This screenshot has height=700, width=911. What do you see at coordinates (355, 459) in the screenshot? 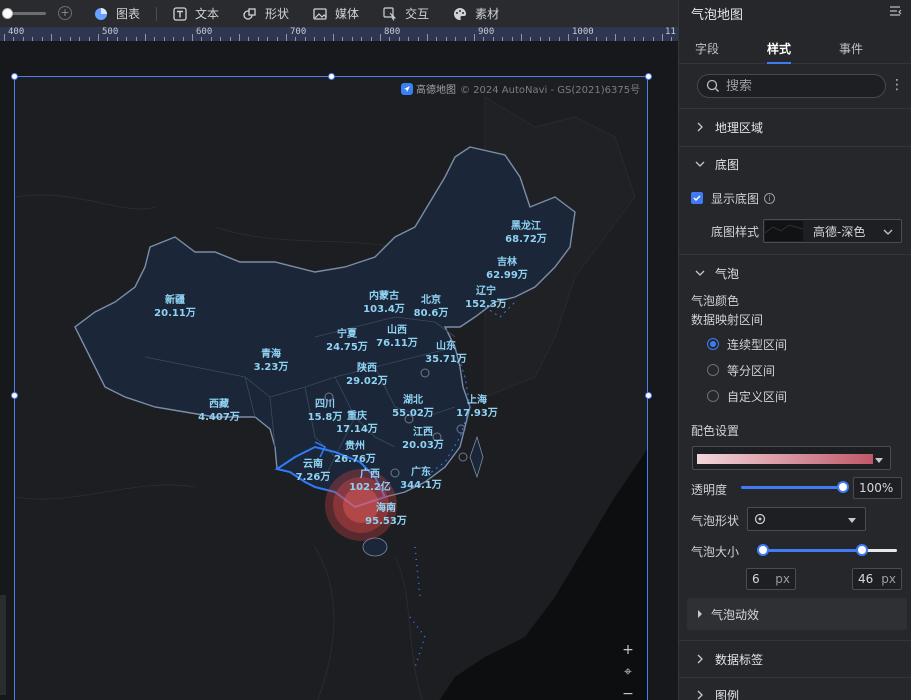
I see `province-value-label: 26.76万` at bounding box center [355, 459].